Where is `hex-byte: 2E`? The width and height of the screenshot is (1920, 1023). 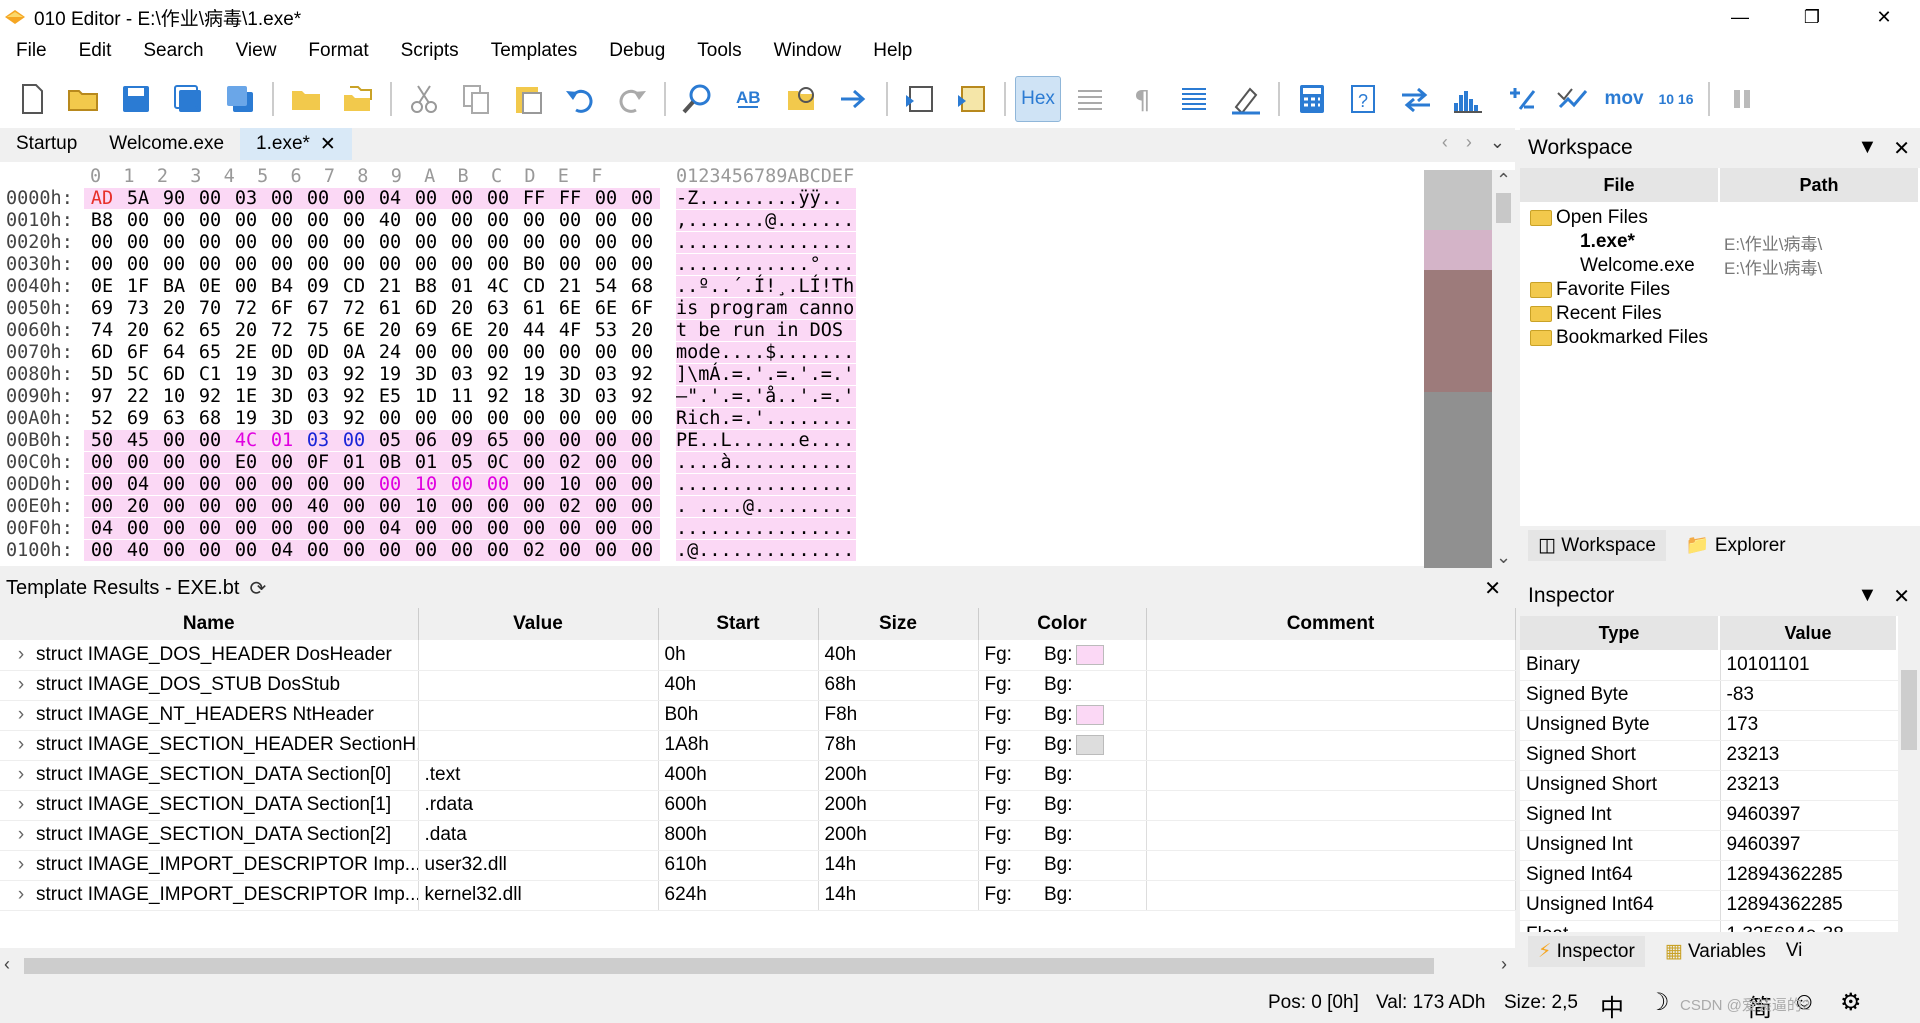 hex-byte: 2E is located at coordinates (246, 352).